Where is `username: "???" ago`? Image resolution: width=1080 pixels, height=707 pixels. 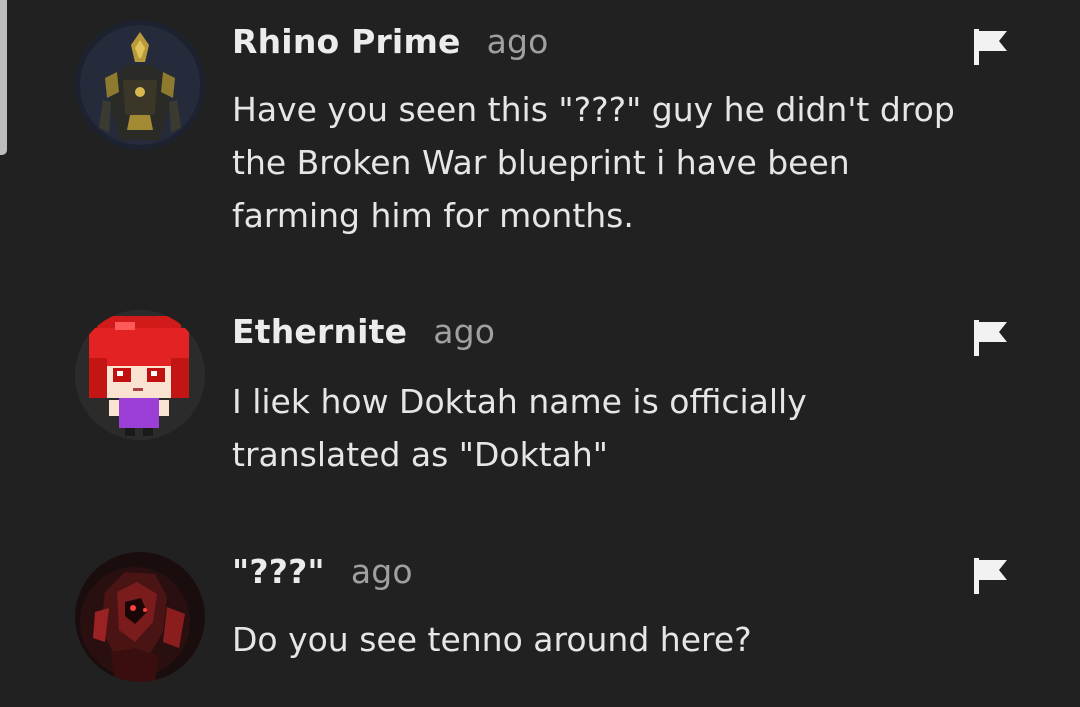
username: "???" ago is located at coordinates (322, 571).